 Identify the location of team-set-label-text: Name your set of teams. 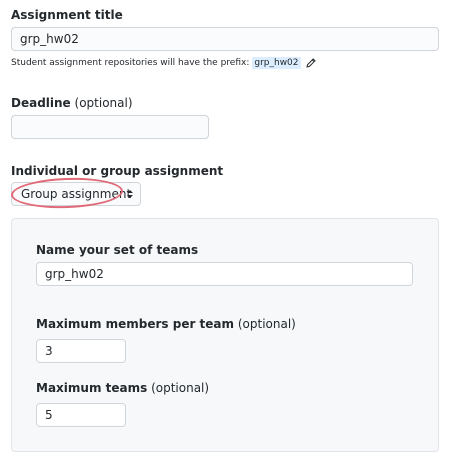
(117, 250).